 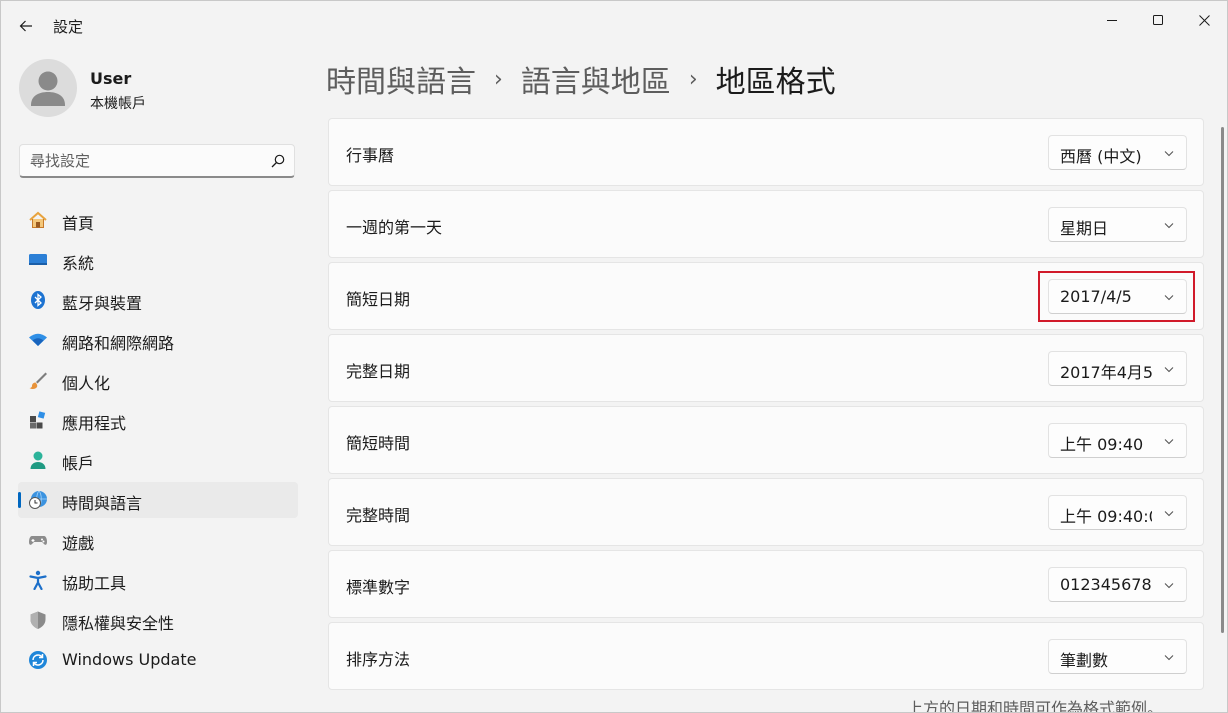 What do you see at coordinates (766, 512) in the screenshot?
I see `setting-row-long-time: 完整時間 上午 09:40:07` at bounding box center [766, 512].